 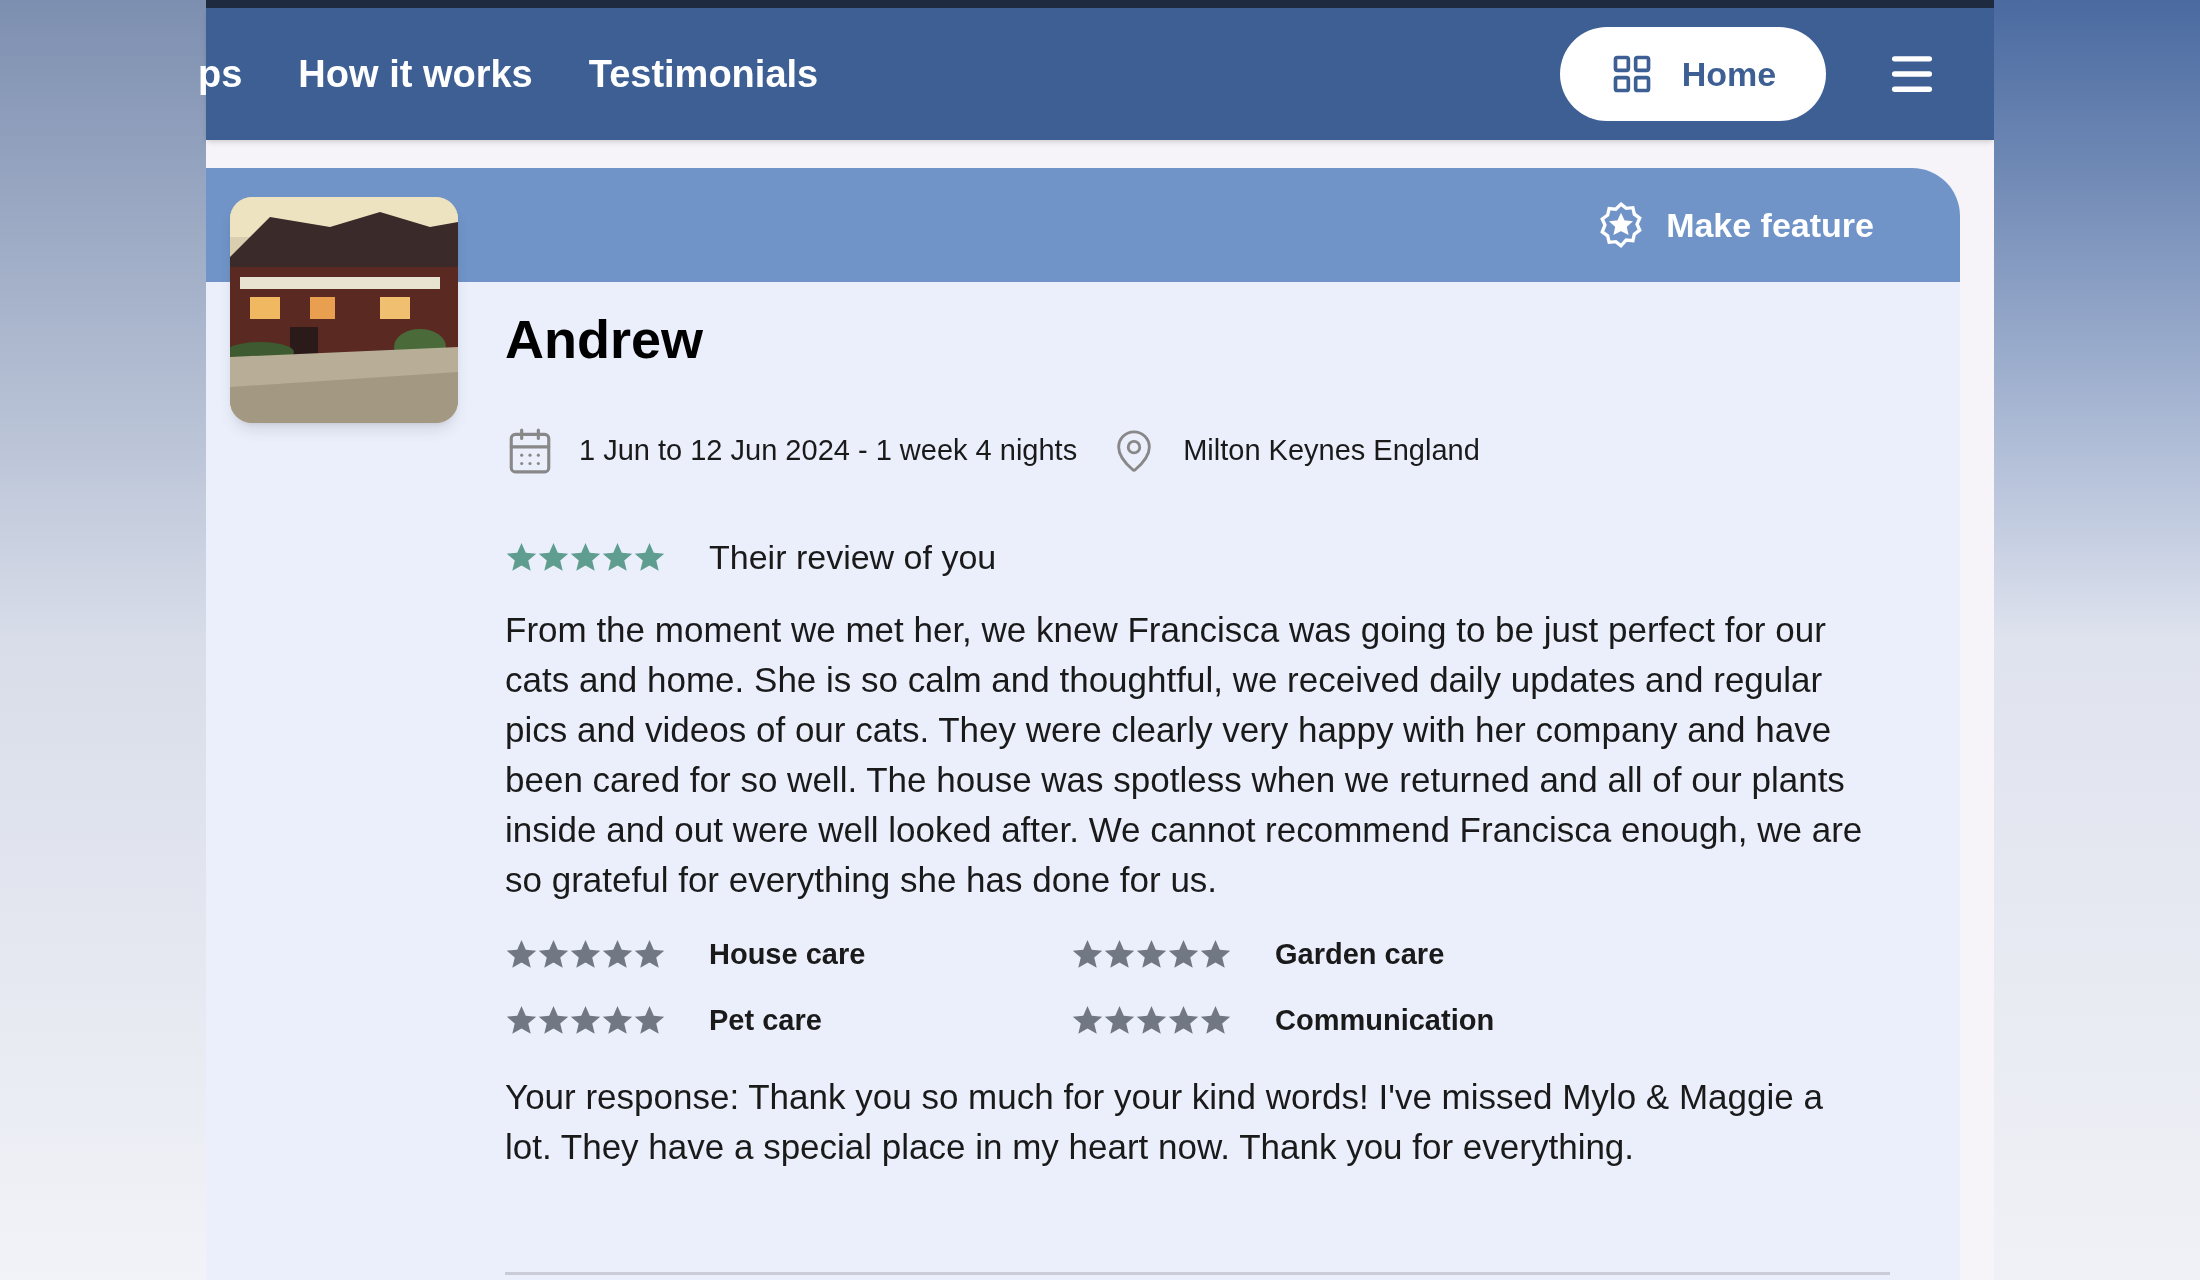 I want to click on rating-label: Garden care, so click(x=1360, y=954).